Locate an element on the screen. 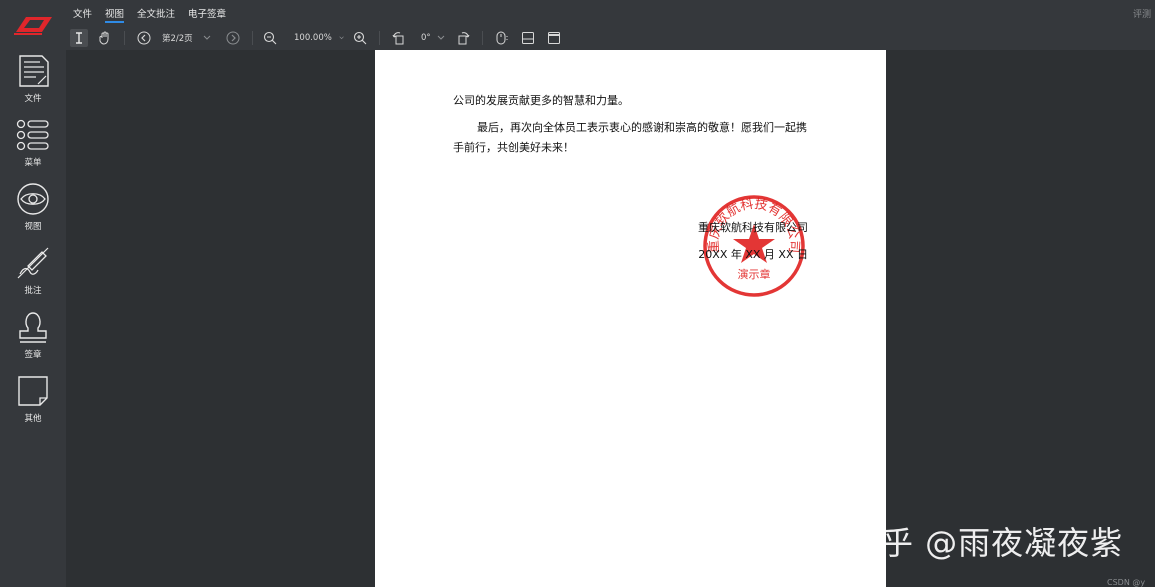  sidebar-item-file: 文件 is located at coordinates (33, 84).